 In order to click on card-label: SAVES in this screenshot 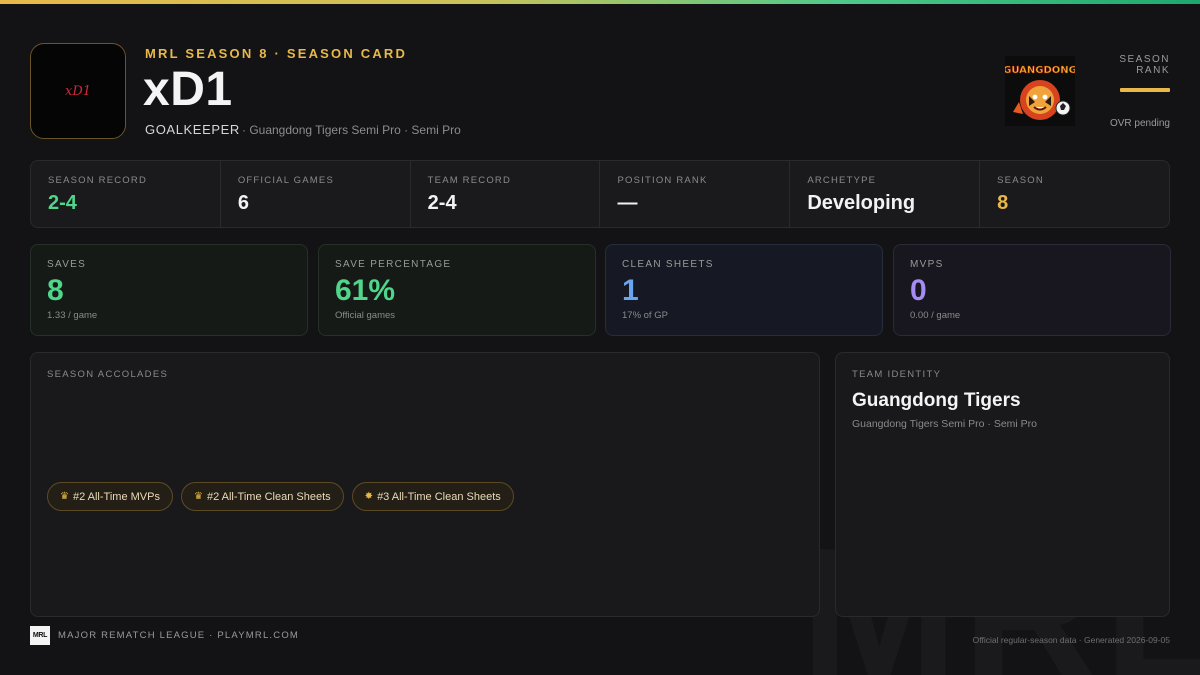, I will do `click(67, 264)`.